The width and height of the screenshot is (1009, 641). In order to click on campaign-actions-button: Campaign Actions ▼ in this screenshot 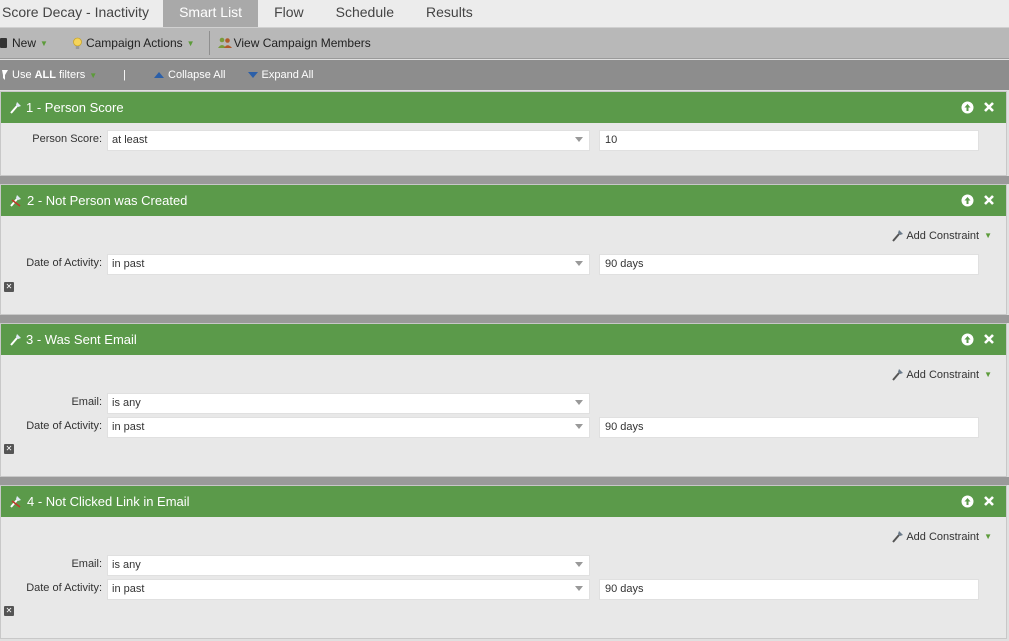, I will do `click(138, 43)`.